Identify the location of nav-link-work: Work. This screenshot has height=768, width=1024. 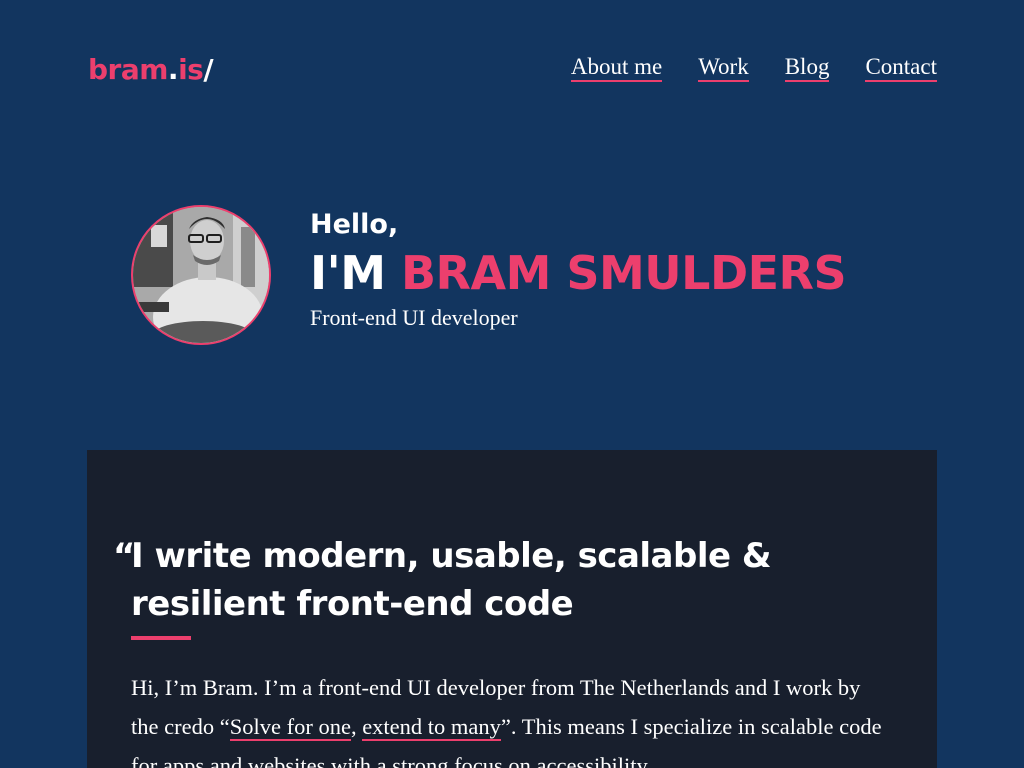
(723, 68).